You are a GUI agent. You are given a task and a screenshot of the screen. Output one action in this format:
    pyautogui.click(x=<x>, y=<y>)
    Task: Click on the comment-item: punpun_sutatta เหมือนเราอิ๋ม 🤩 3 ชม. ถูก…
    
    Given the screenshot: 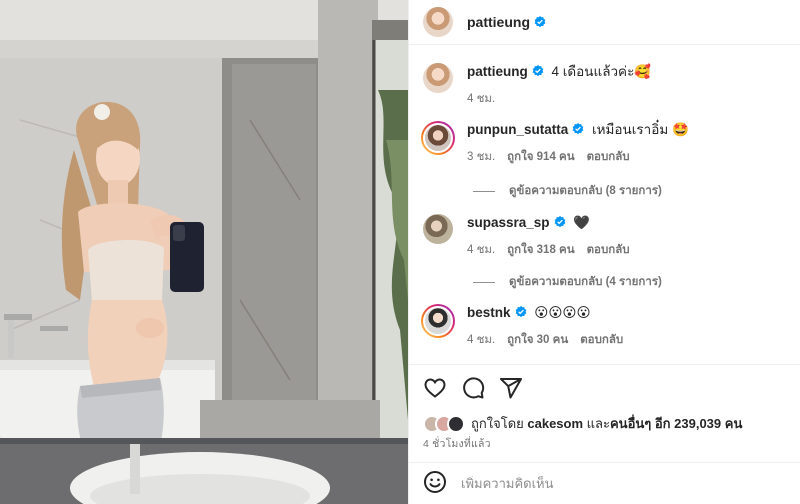 What is the action you would take?
    pyautogui.click(x=604, y=143)
    